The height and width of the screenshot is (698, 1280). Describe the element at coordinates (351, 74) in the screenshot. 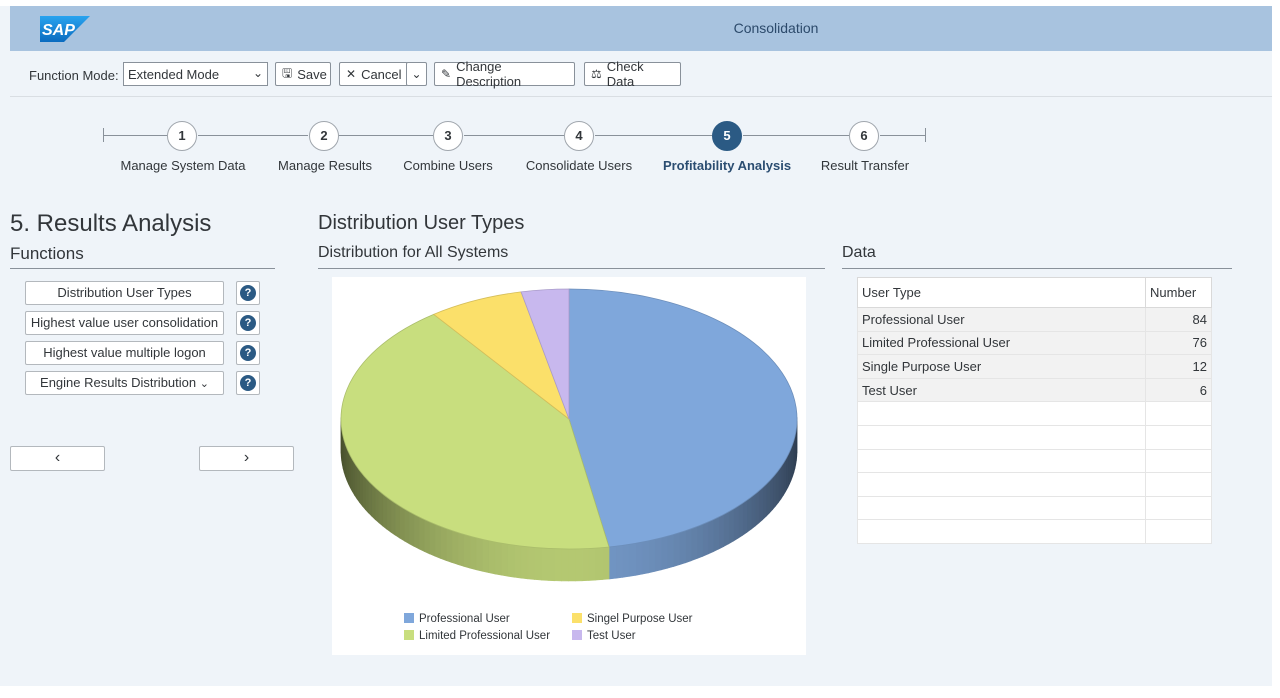

I see `close-icon: ✕` at that location.